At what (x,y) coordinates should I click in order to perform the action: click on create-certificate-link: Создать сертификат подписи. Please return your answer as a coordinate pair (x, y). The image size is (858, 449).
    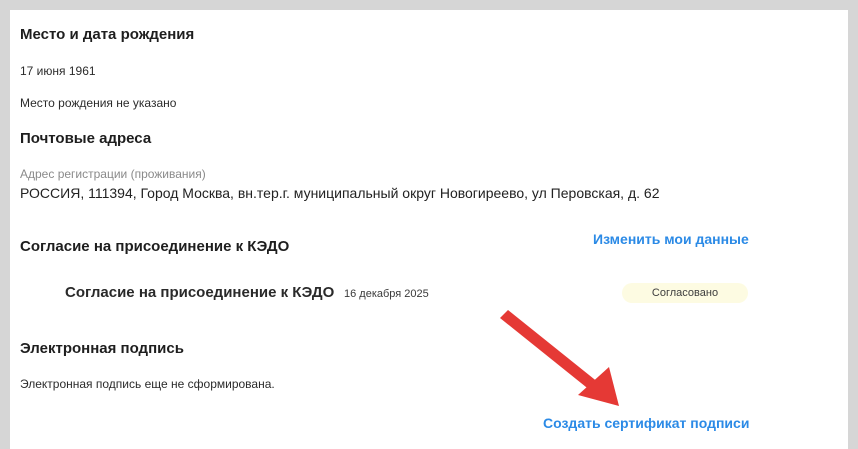
    Looking at the image, I should click on (646, 423).